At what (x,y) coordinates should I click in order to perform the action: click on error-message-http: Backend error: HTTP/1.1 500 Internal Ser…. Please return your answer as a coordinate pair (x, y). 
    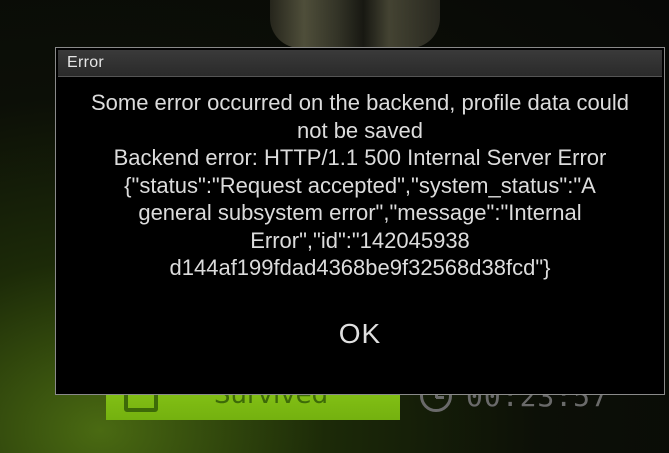
    Looking at the image, I should click on (360, 157).